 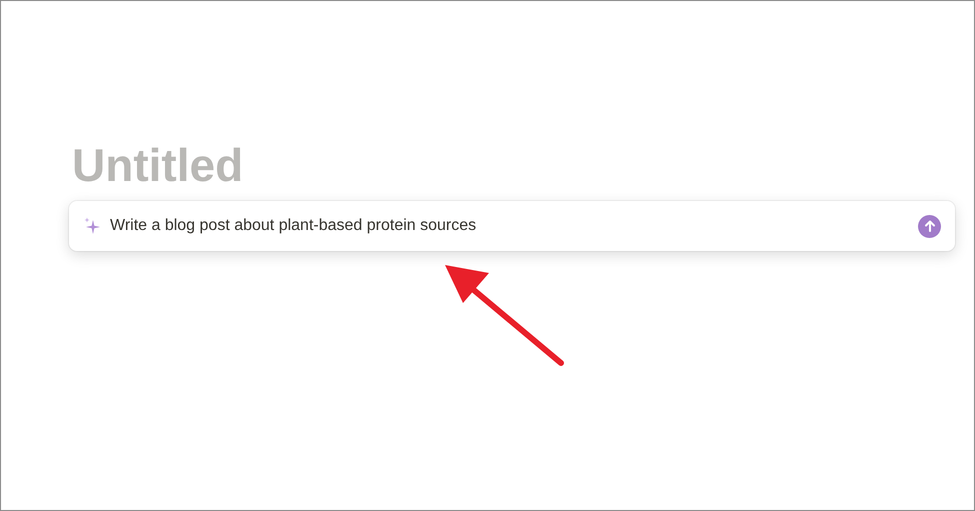 I want to click on send-button, so click(x=929, y=226).